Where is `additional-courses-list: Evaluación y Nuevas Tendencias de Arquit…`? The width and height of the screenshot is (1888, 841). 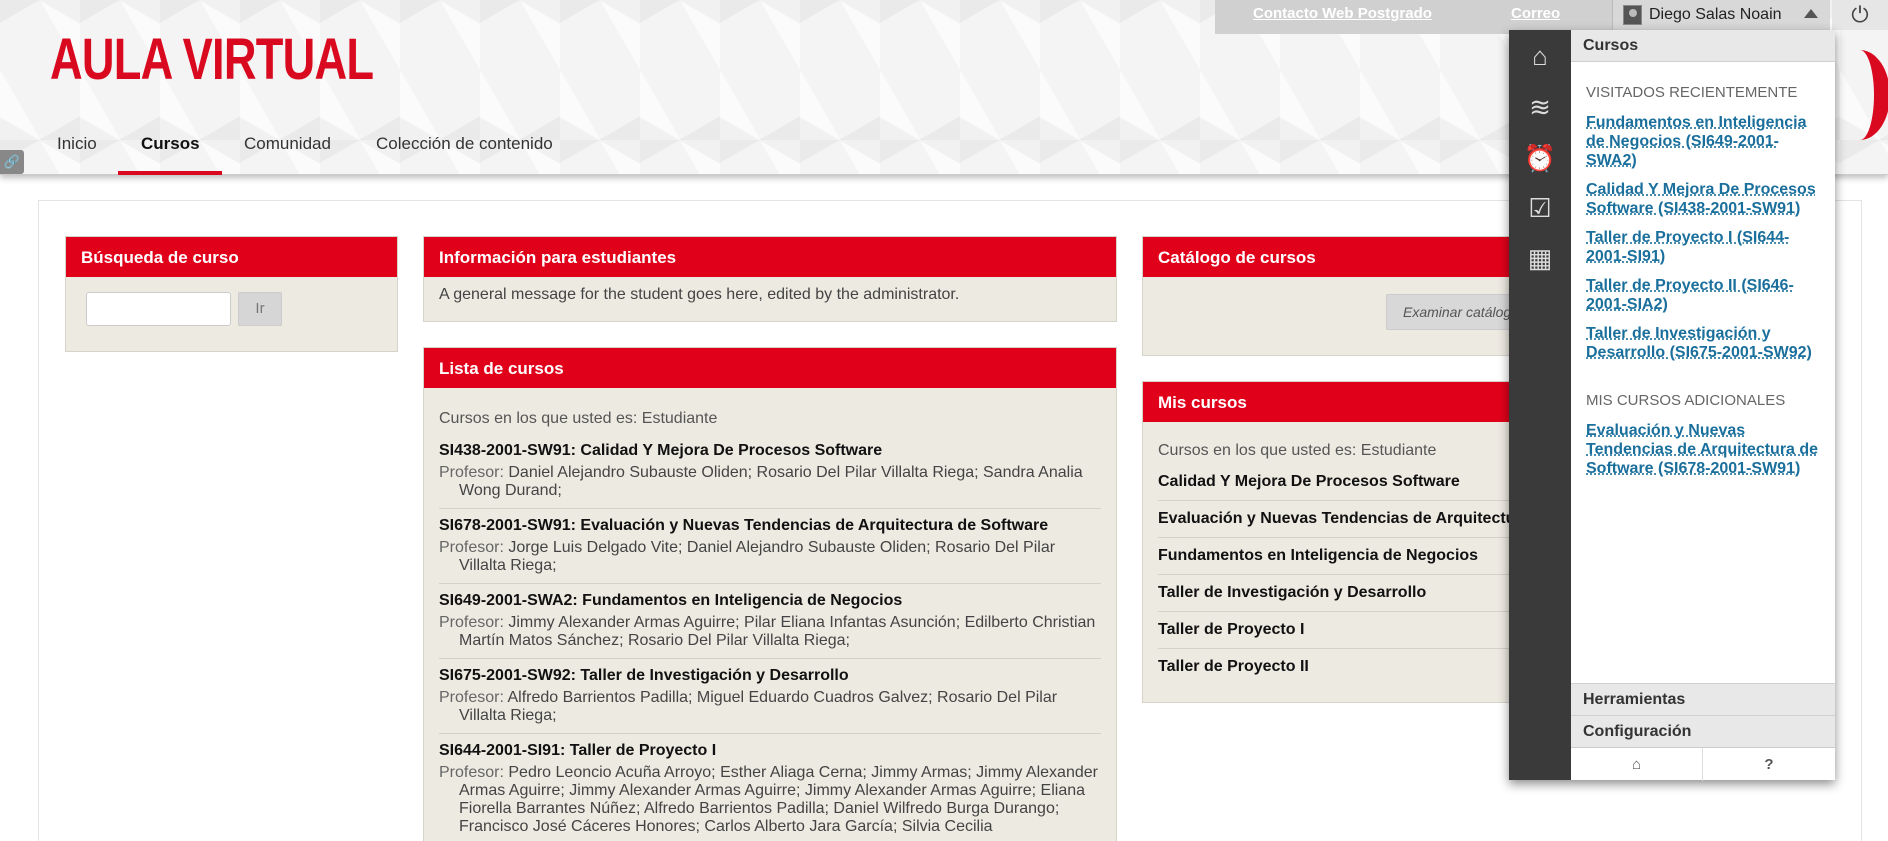 additional-courses-list: Evaluación y Nuevas Tendencias de Arquit… is located at coordinates (1703, 449).